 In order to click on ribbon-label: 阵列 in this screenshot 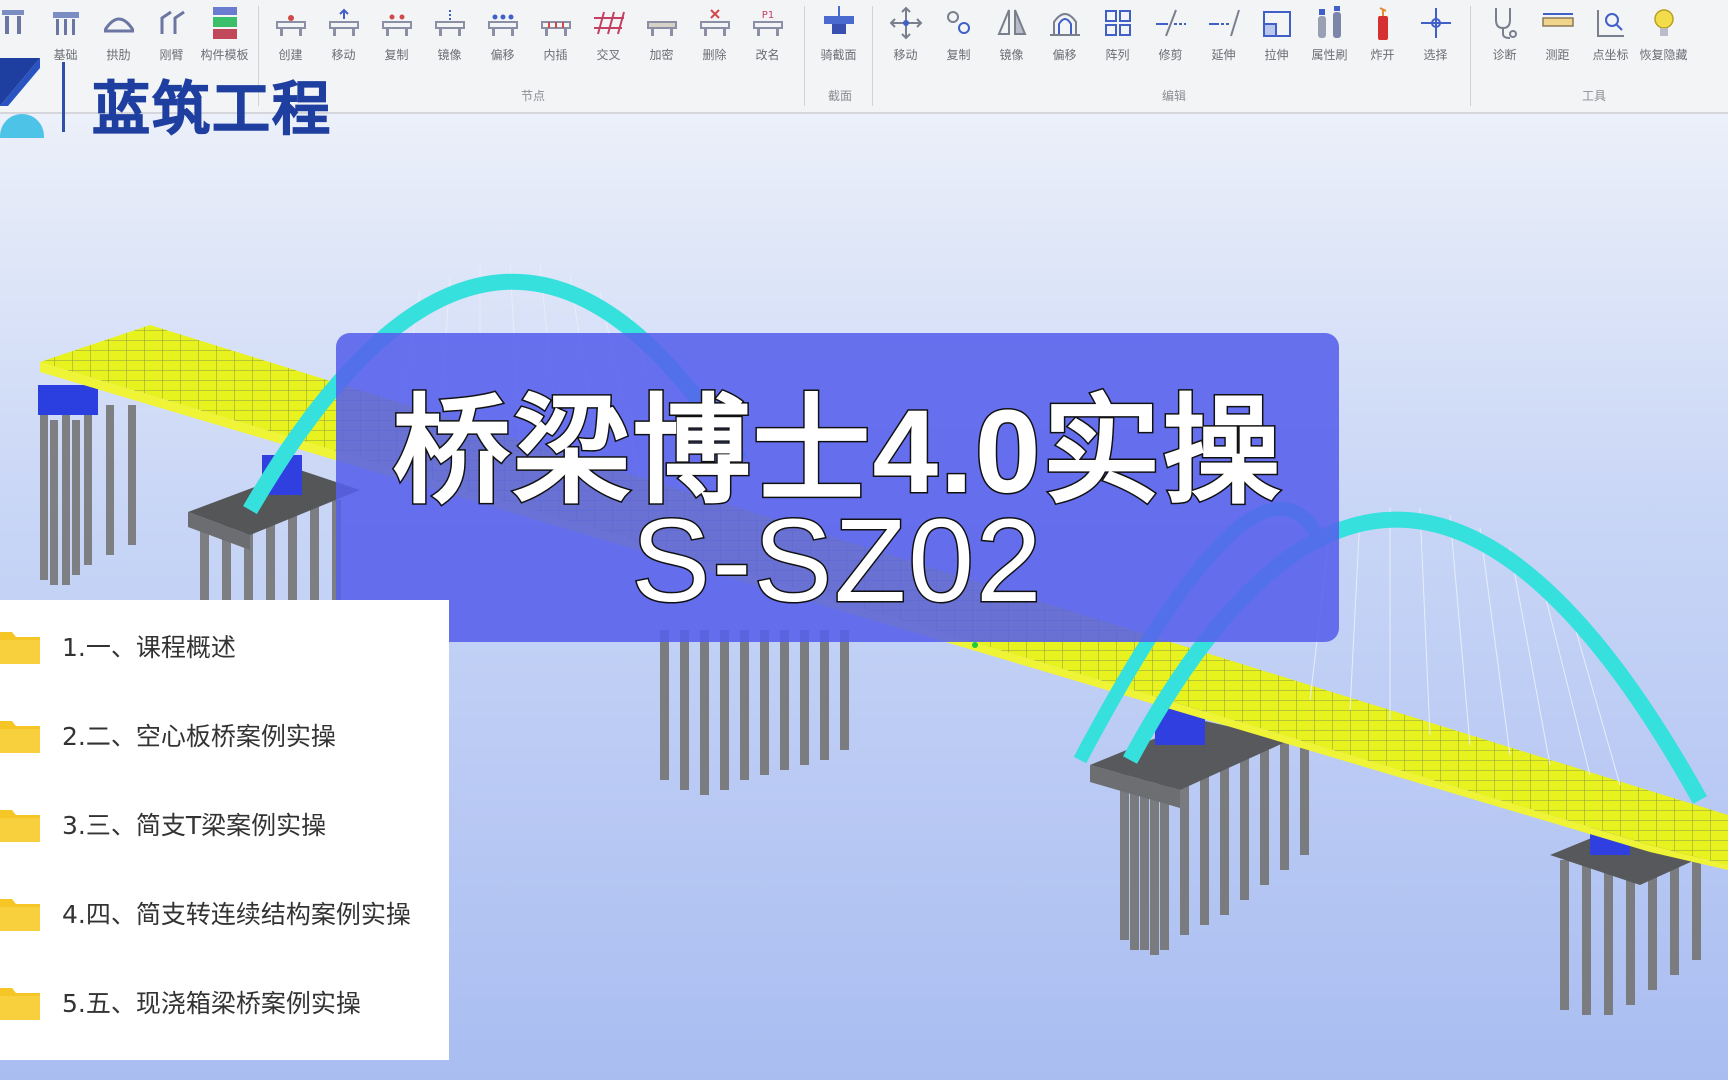, I will do `click(1117, 55)`.